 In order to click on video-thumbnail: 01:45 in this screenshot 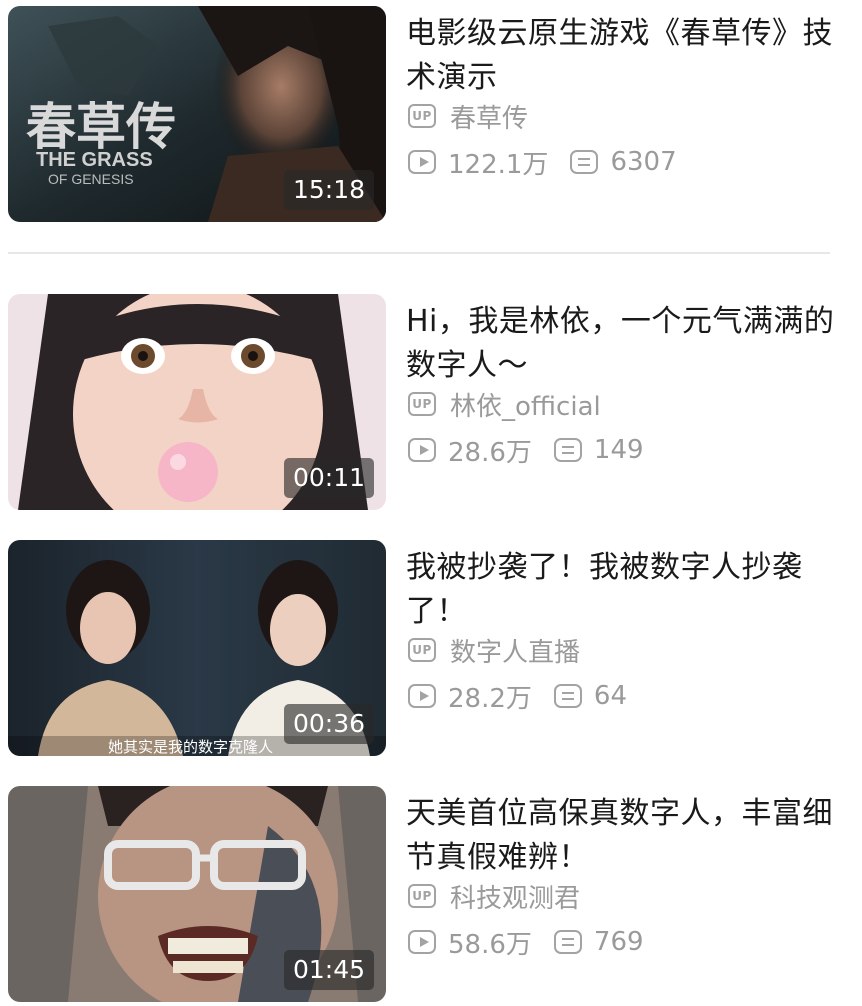, I will do `click(197, 894)`.